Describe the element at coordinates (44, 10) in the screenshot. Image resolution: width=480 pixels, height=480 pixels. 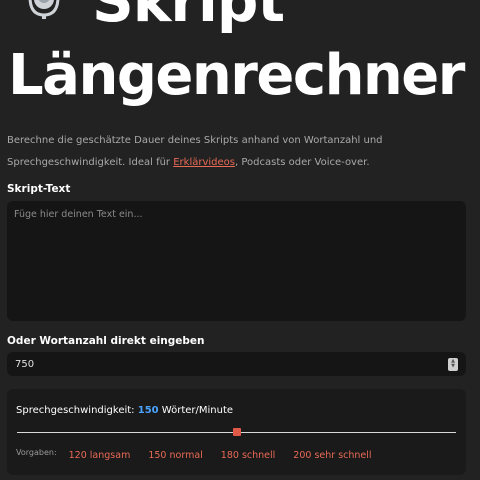
I see `microphone-icon` at that location.